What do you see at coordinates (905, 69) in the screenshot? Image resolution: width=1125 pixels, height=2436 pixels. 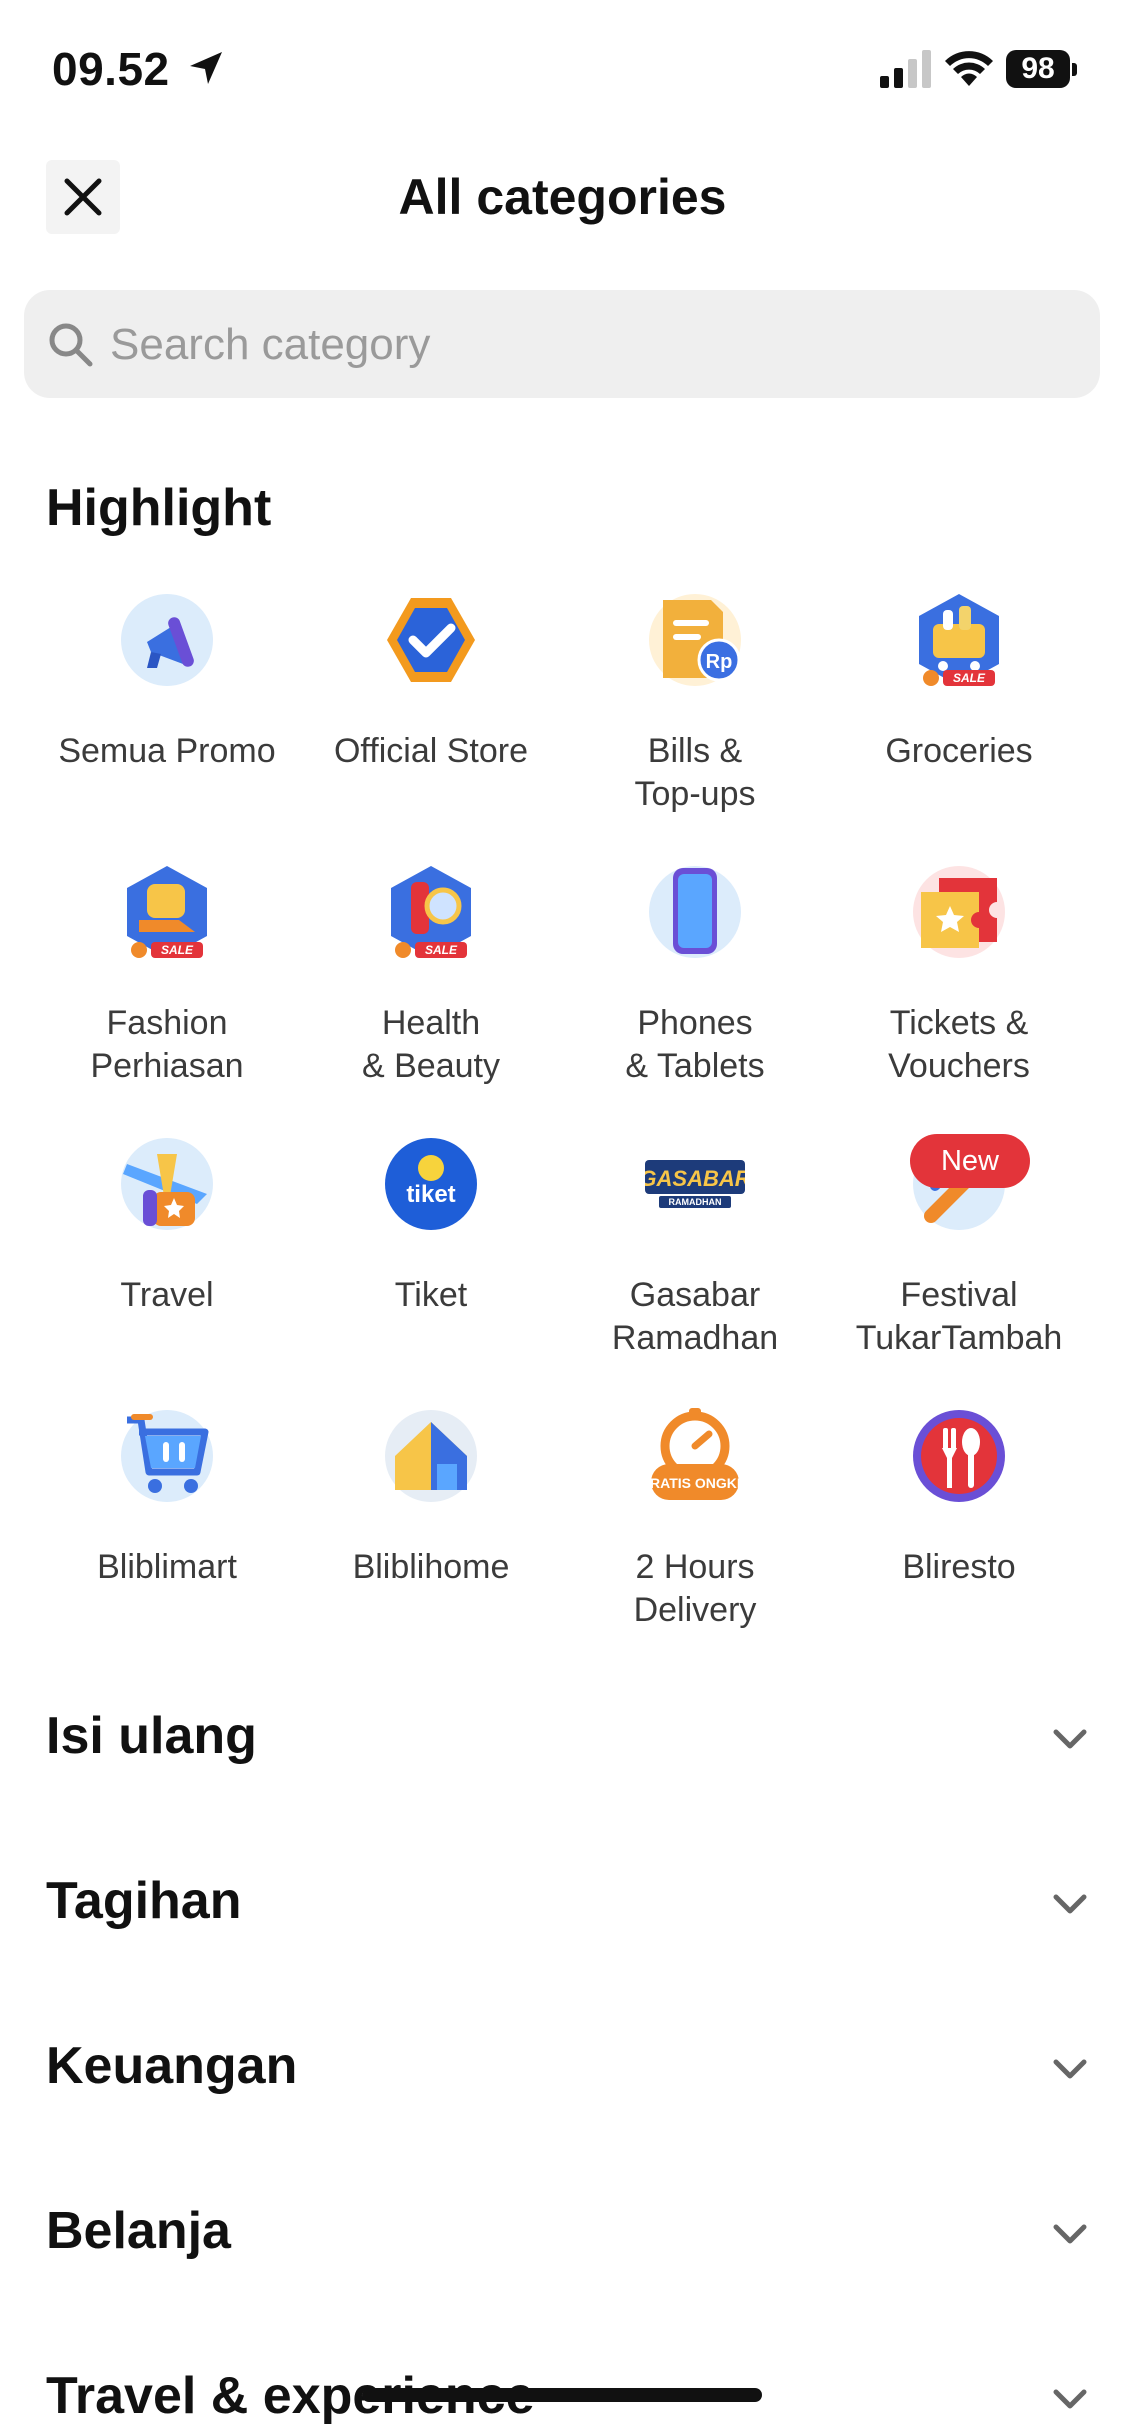 I see `cellular-signal-icon` at bounding box center [905, 69].